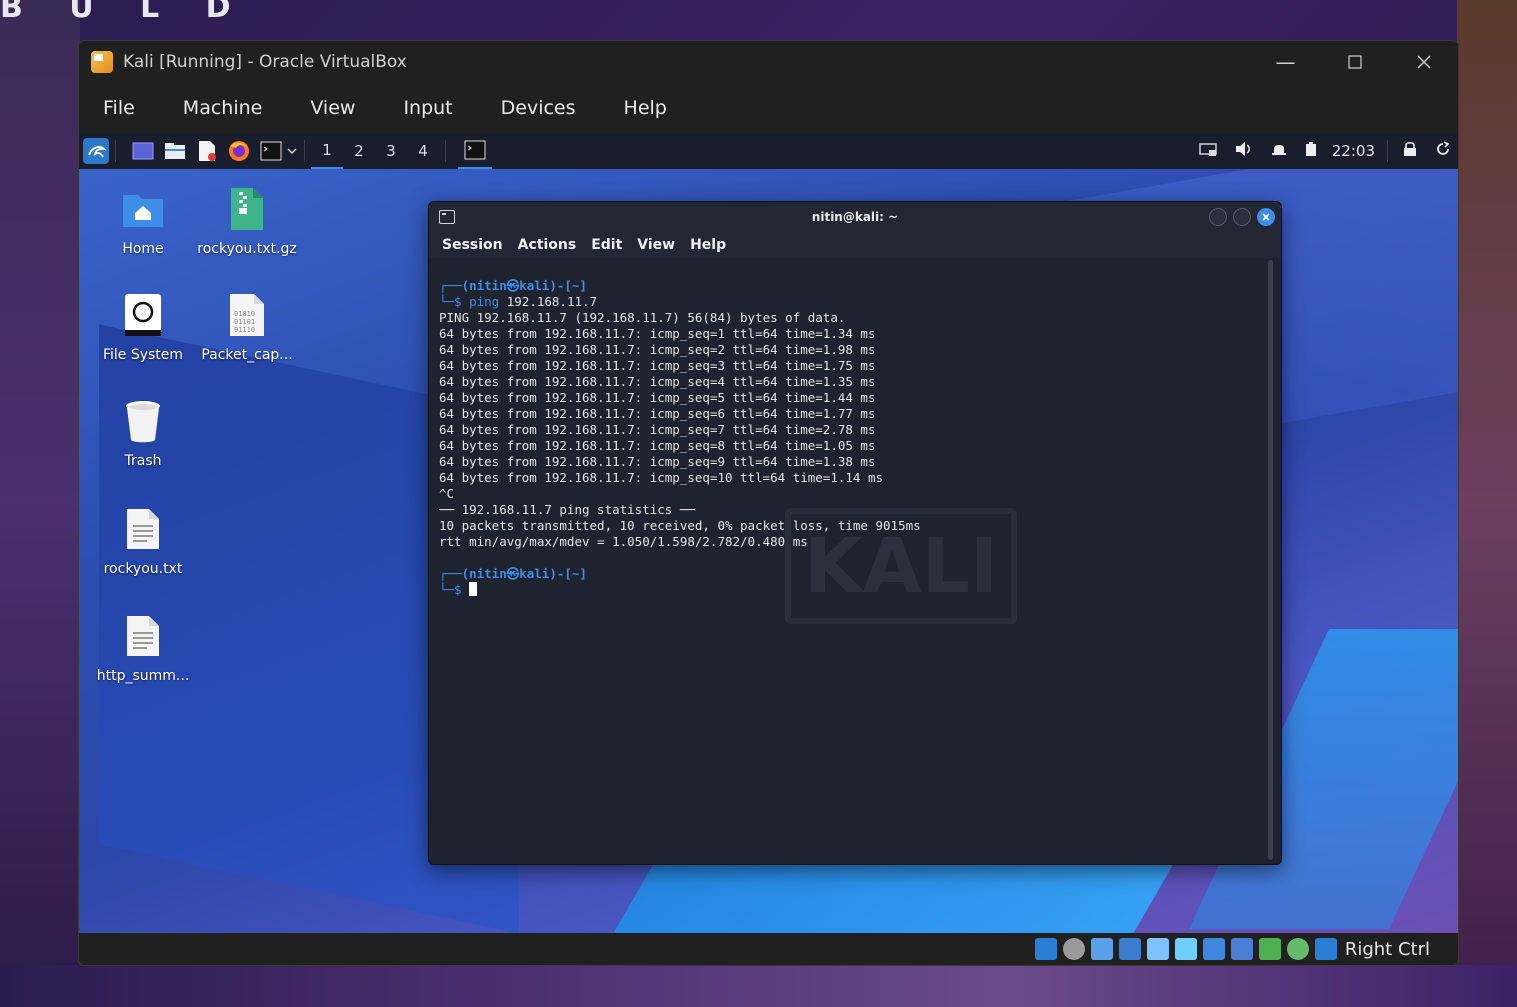 This screenshot has width=1517, height=1007. I want to click on desktop-icon-trash: Trash, so click(143, 433).